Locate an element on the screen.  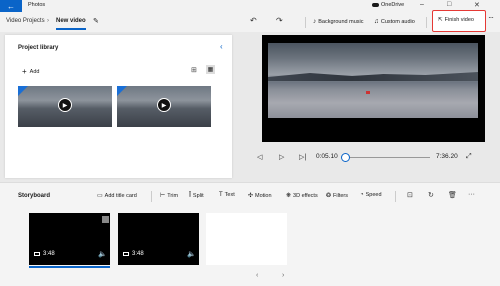
filters-label: Filters is located at coordinates (341, 195).